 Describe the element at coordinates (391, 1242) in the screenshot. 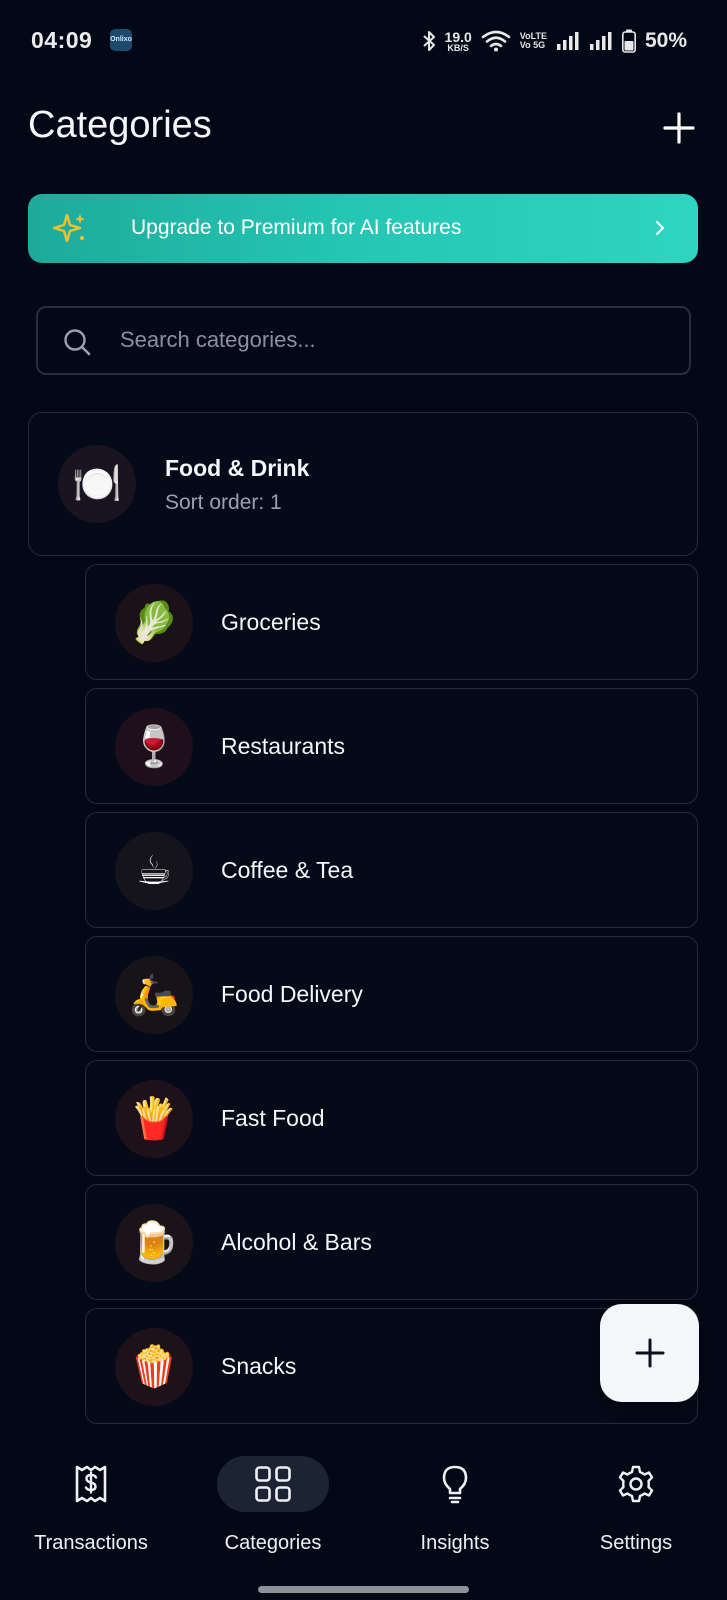

I see `subcategory-row: 🍺 Alcohol & Bars` at that location.